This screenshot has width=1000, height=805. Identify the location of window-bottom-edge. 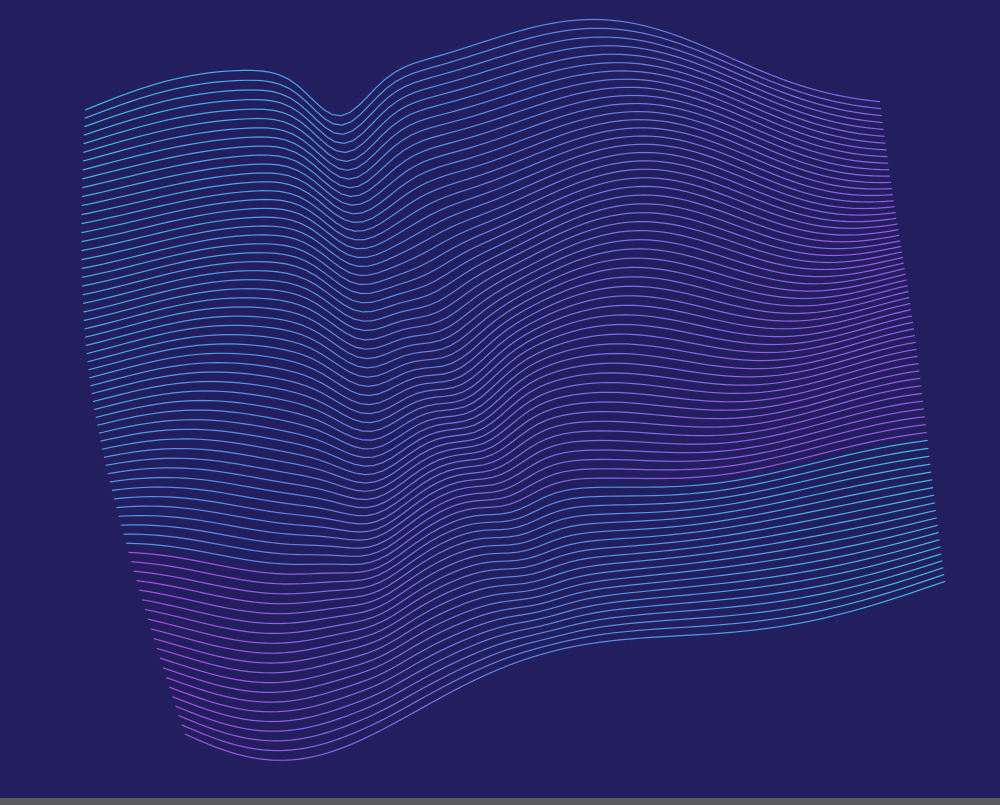
(500, 801).